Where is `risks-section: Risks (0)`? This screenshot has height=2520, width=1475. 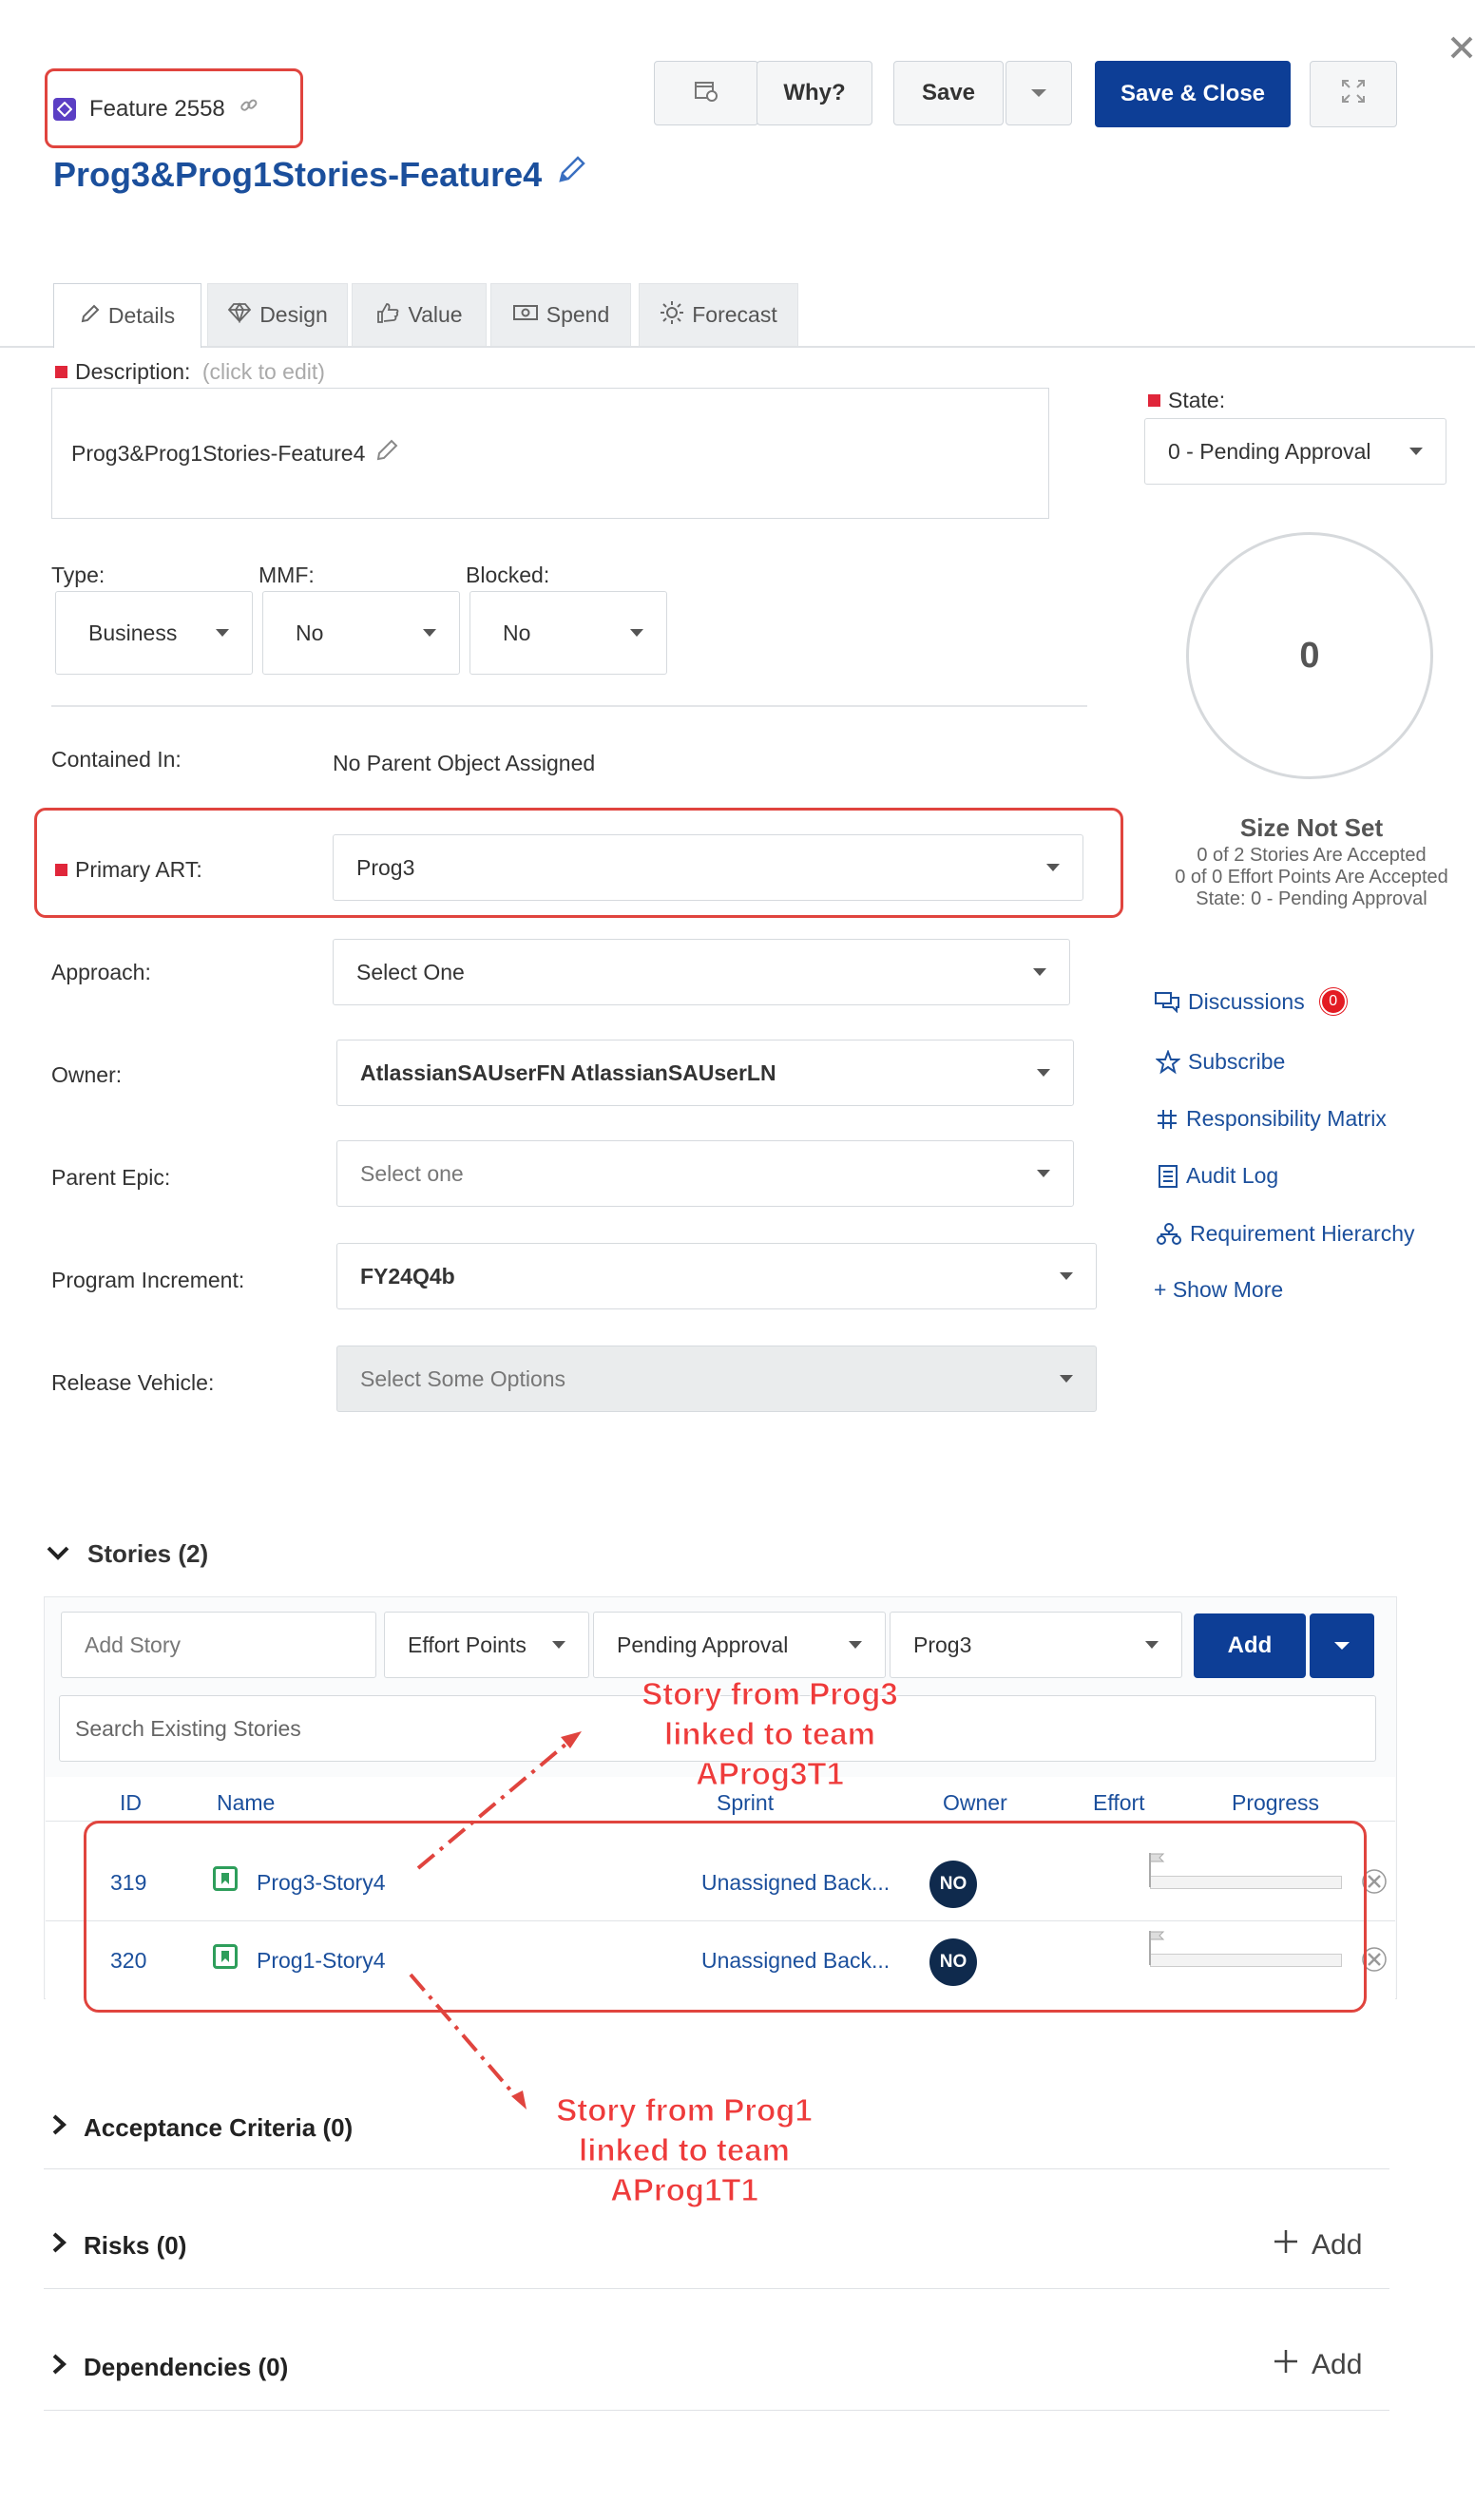
risks-section: Risks (0) is located at coordinates (118, 2246).